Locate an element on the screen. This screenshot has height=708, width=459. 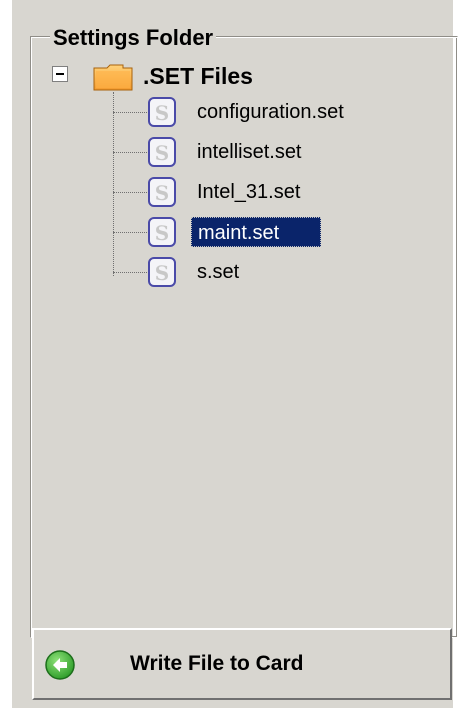
tree-item-label: intelliset.set is located at coordinates (249, 152).